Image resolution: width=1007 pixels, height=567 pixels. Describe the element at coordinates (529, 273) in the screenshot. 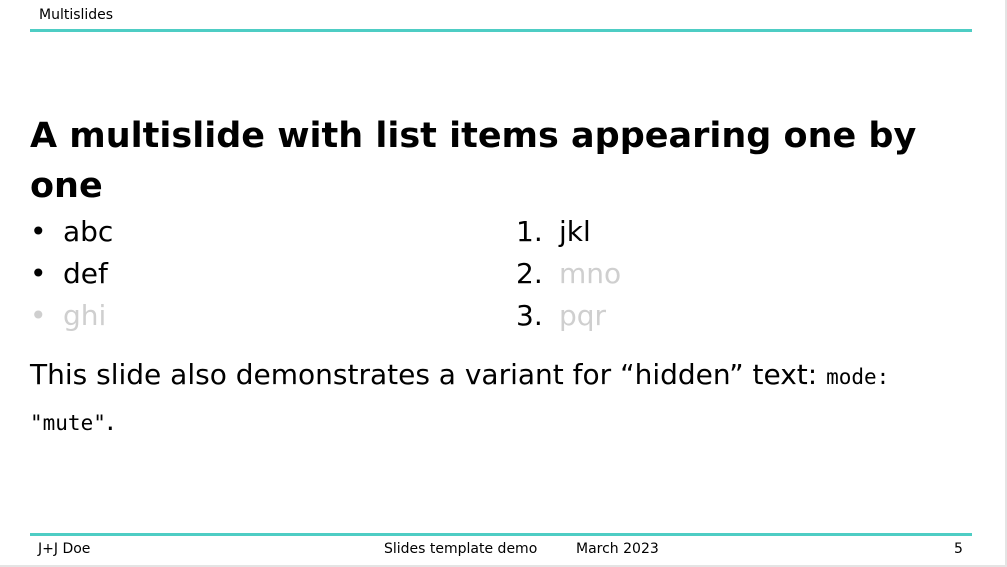

I see `number-marker: 2.` at that location.